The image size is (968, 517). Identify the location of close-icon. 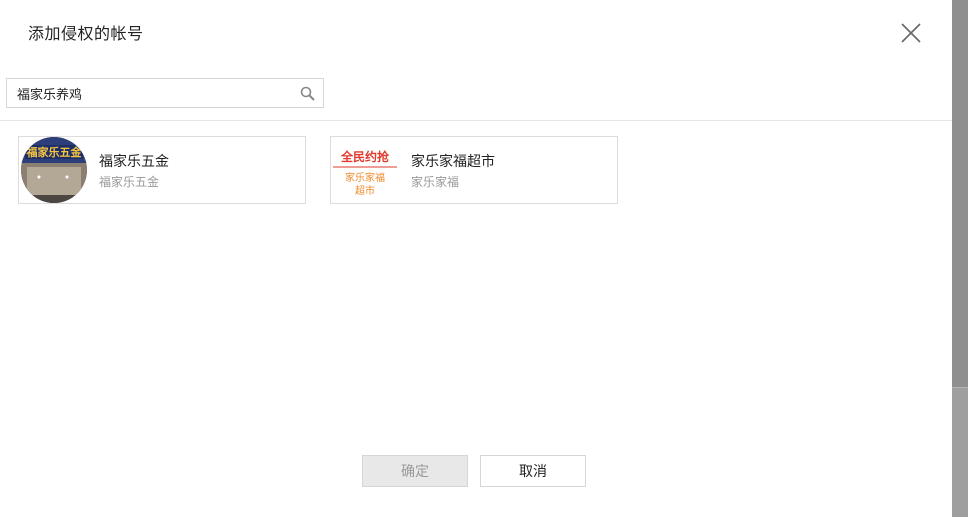
(911, 33).